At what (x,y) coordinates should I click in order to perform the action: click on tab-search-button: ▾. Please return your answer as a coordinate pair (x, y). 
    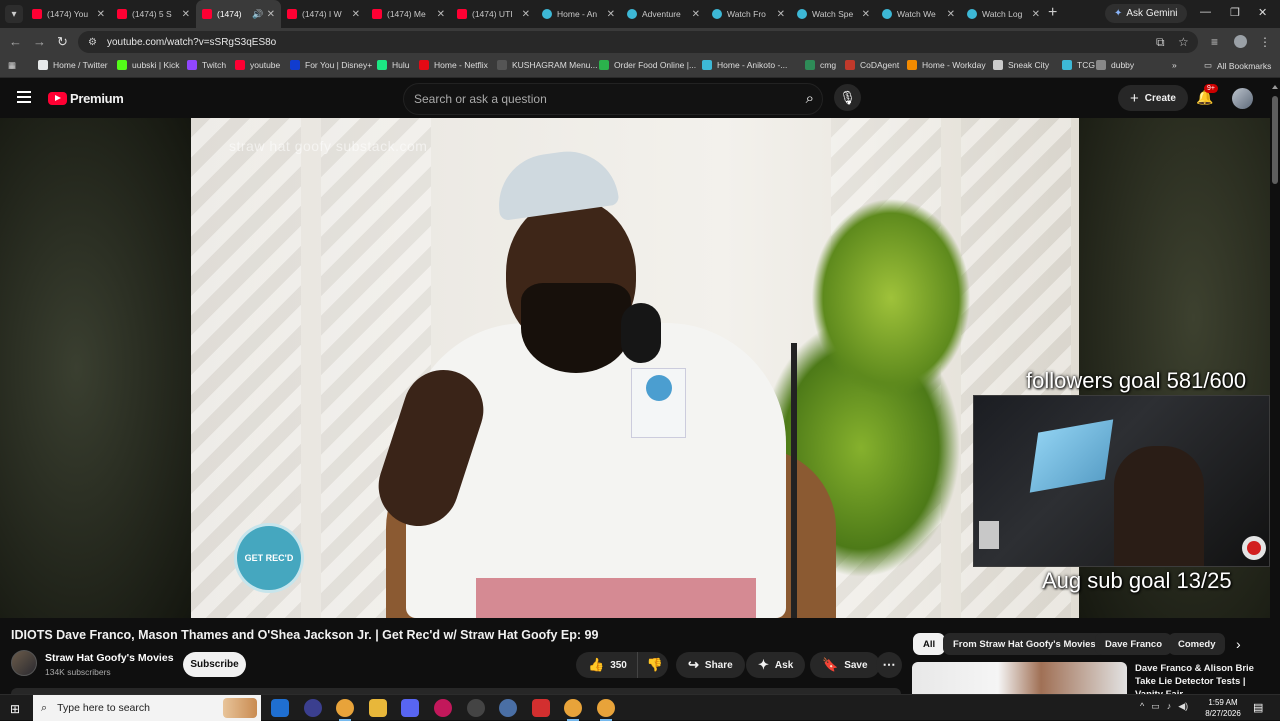
    Looking at the image, I should click on (14, 14).